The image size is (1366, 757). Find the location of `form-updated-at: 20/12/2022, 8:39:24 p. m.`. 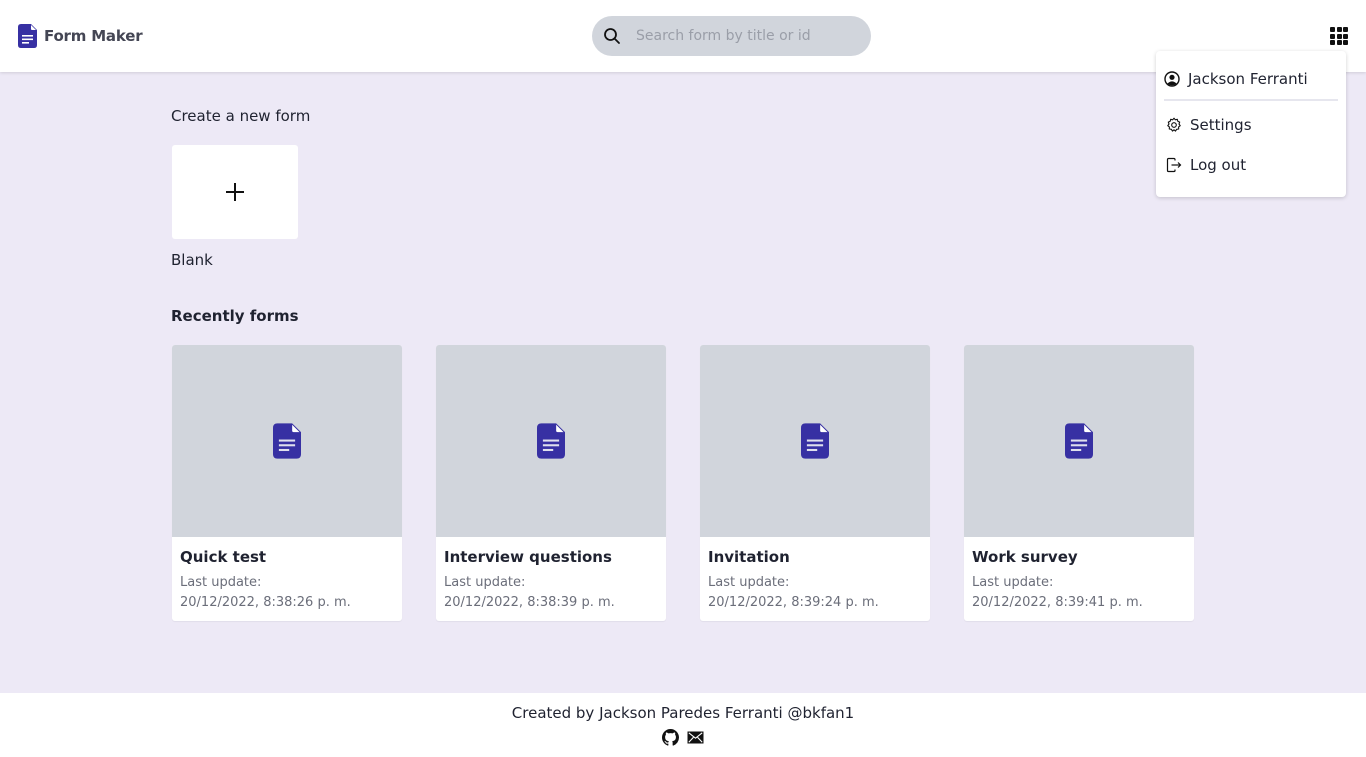

form-updated-at: 20/12/2022, 8:39:24 p. m. is located at coordinates (793, 602).